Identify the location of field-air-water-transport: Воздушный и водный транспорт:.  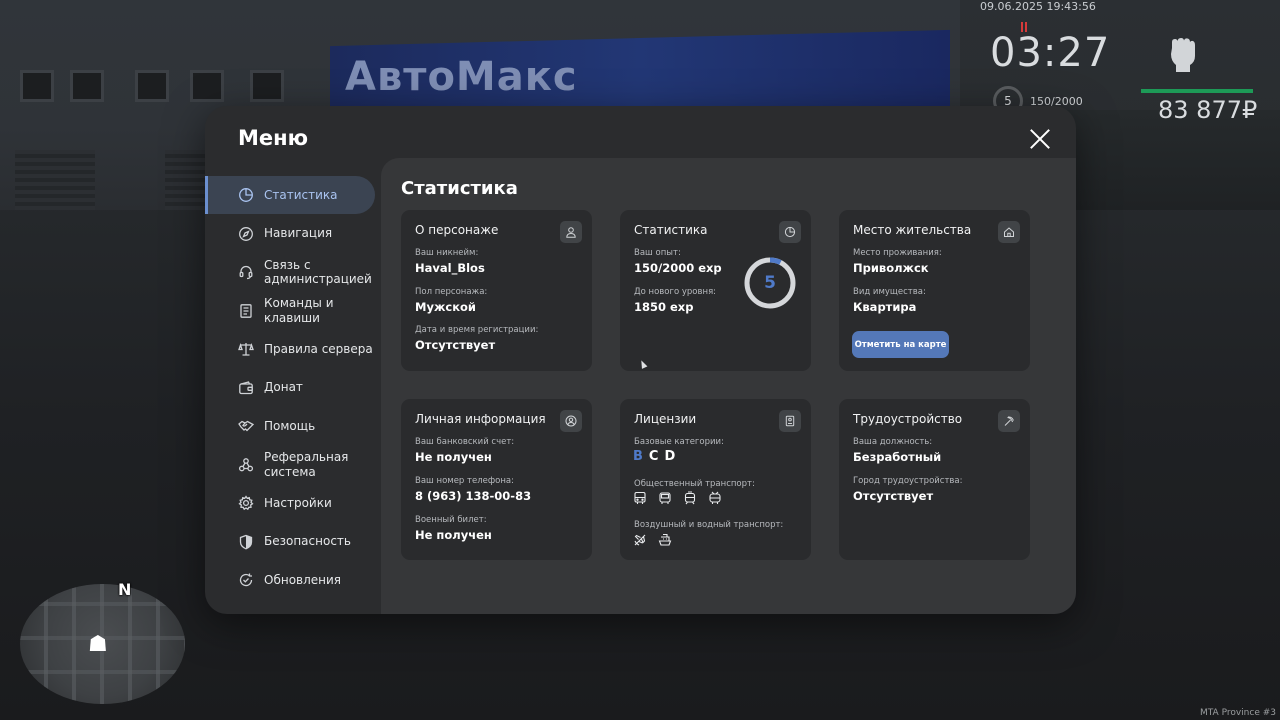
(708, 525).